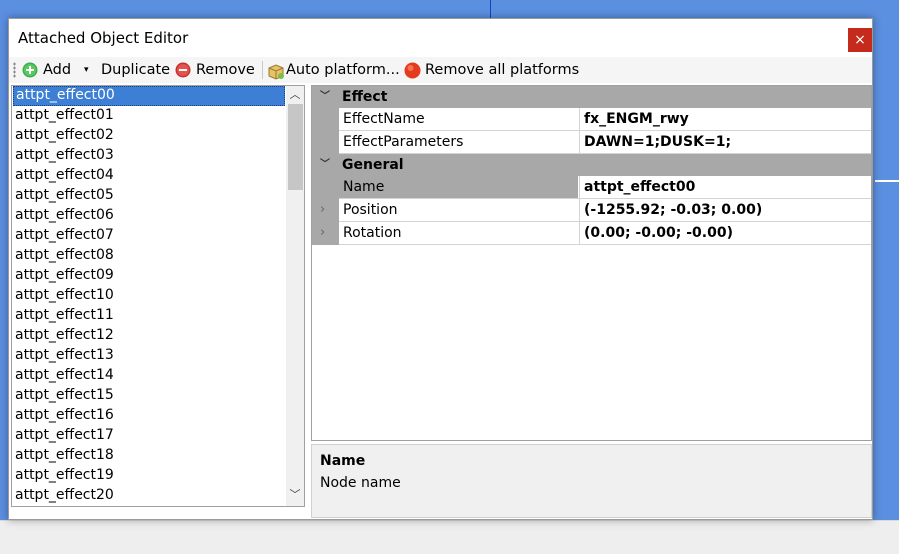 Image resolution: width=899 pixels, height=554 pixels. What do you see at coordinates (149, 196) in the screenshot?
I see `list-item: attpt_effect05` at bounding box center [149, 196].